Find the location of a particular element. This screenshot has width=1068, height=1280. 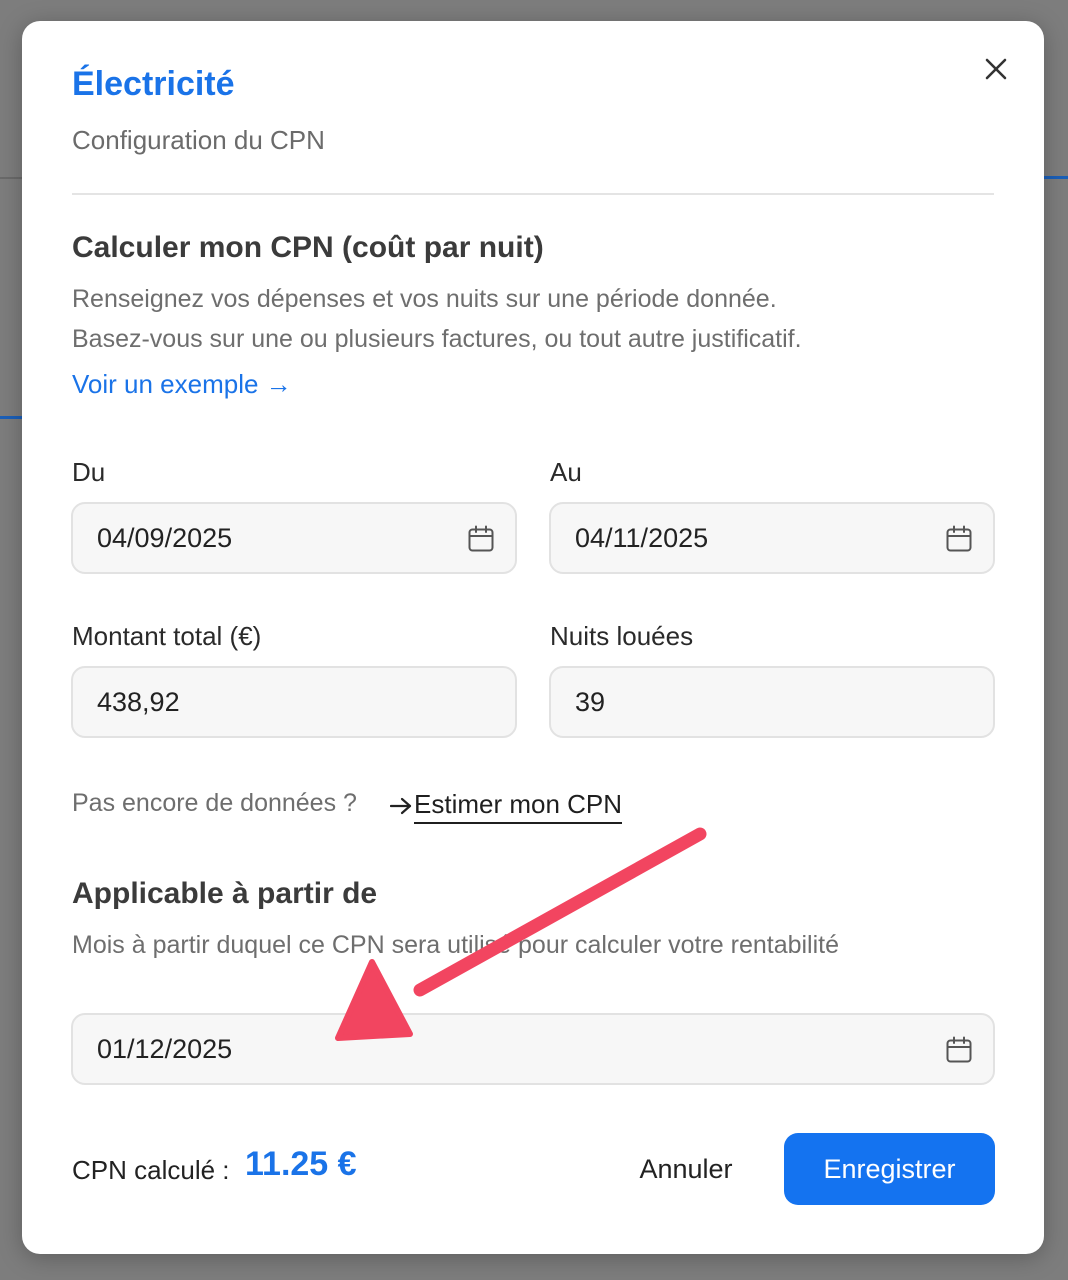

dialog-subtitle: Configuration du CPN is located at coordinates (198, 140).